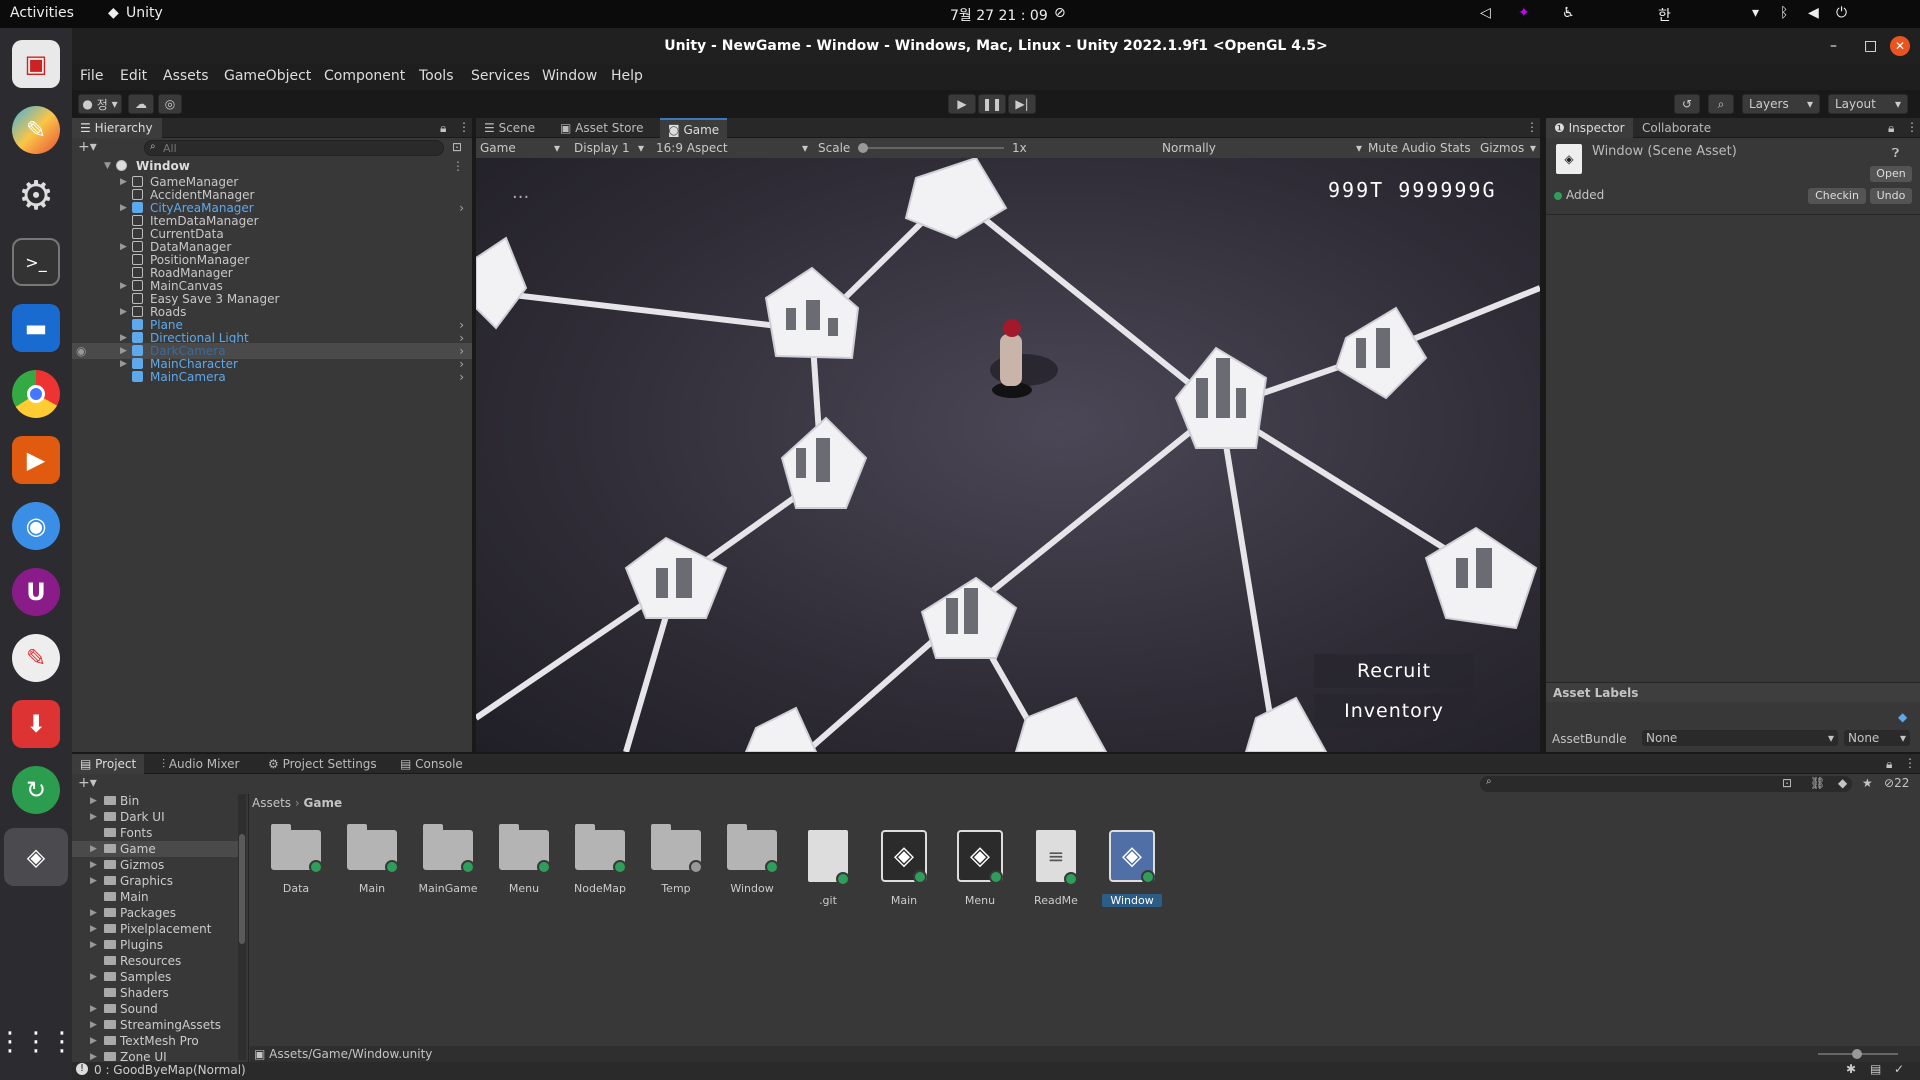 The height and width of the screenshot is (1080, 1920). What do you see at coordinates (133, 76) in the screenshot?
I see `menu-edit: Edit` at bounding box center [133, 76].